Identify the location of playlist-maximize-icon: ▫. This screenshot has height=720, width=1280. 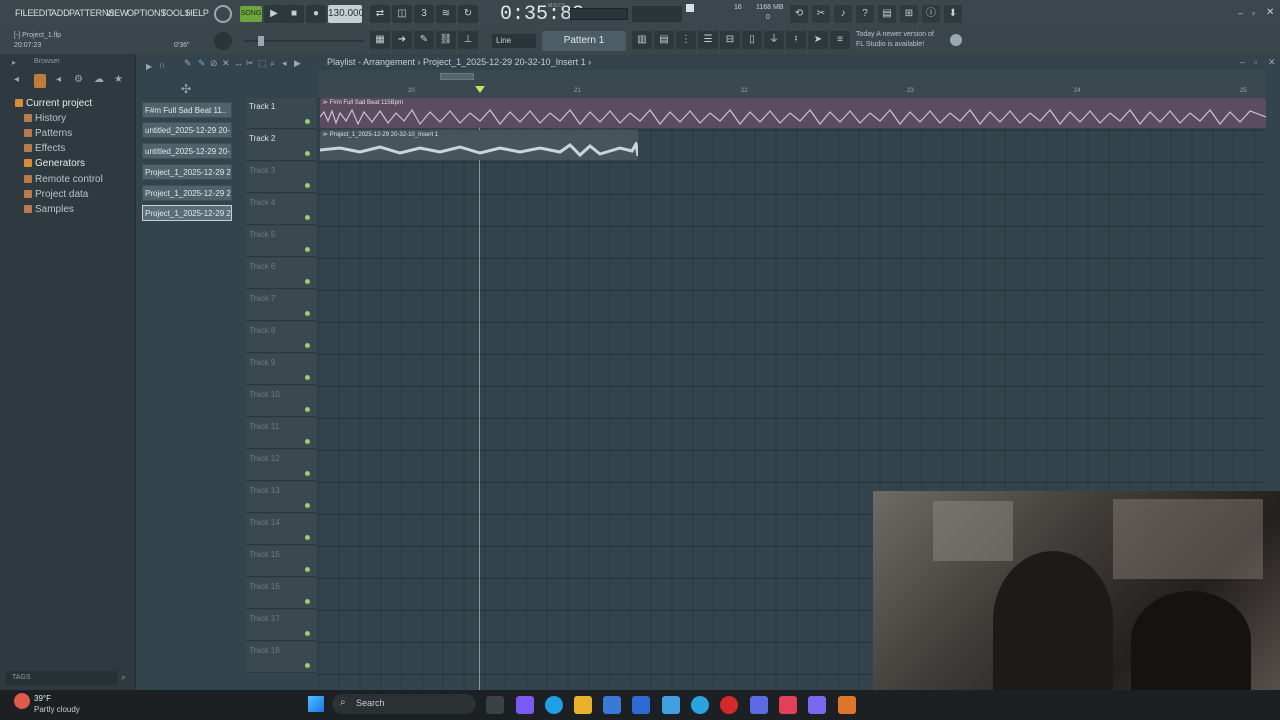
(1255, 62).